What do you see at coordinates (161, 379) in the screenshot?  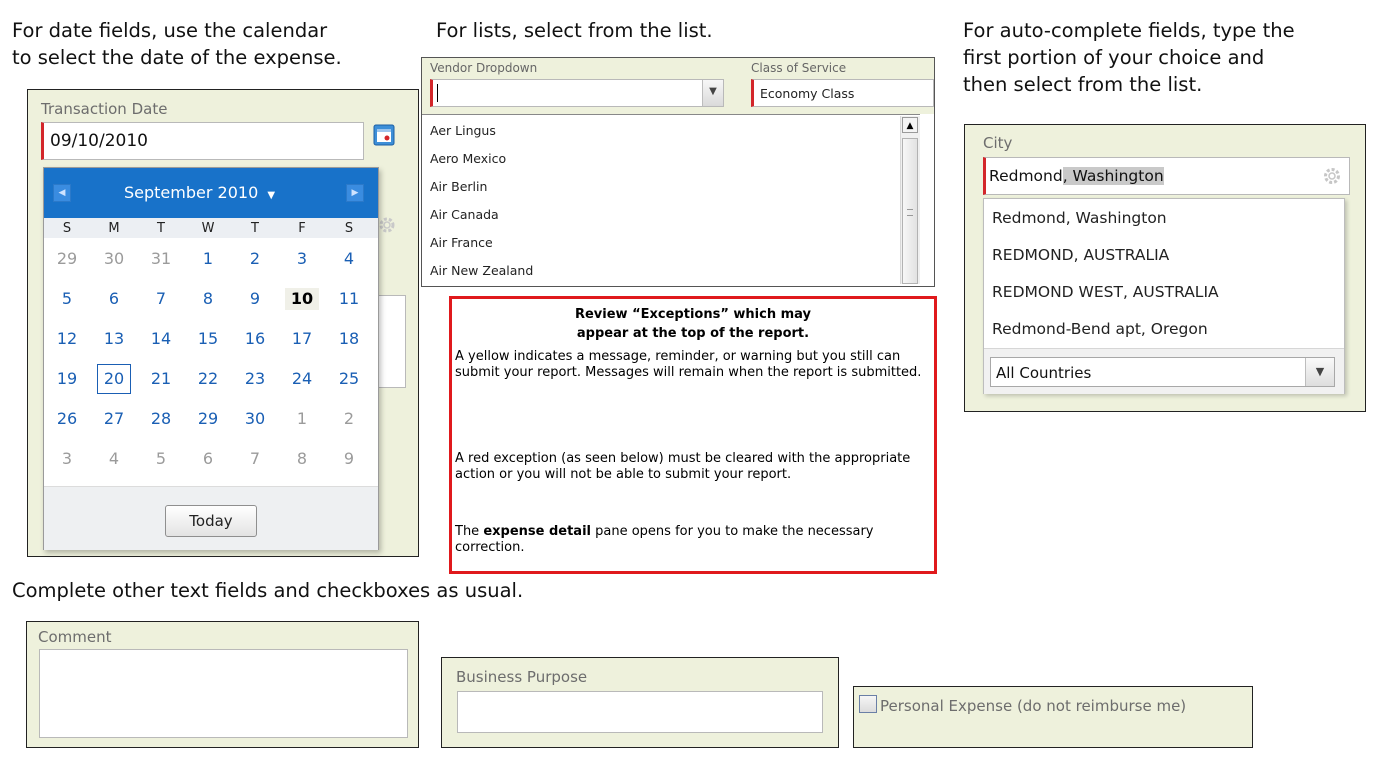 I see `calendar-day: 21` at bounding box center [161, 379].